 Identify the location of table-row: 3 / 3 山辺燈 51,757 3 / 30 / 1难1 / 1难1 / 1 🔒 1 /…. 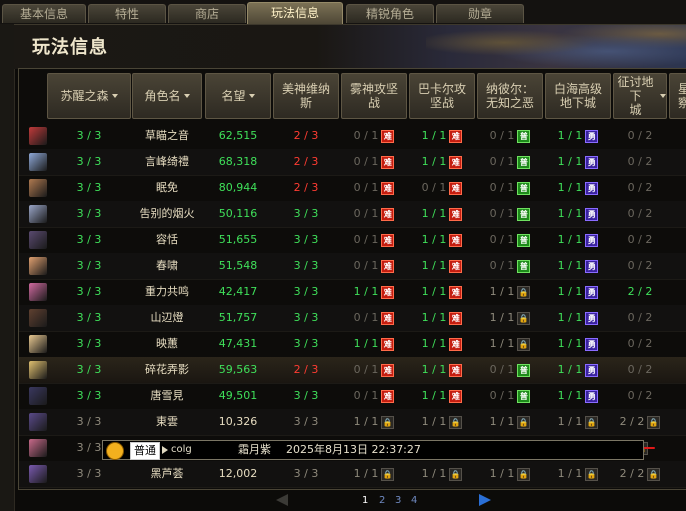
(352, 318).